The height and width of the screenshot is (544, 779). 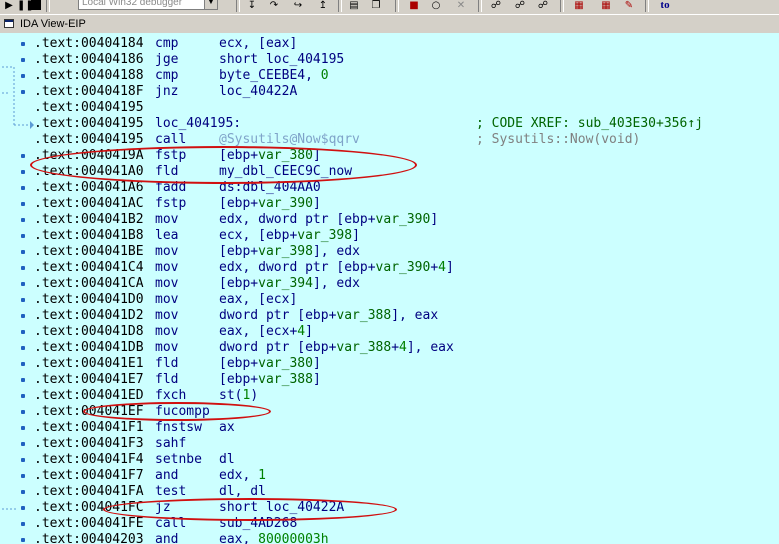 I want to click on mnemonic: fstp, so click(x=170, y=204).